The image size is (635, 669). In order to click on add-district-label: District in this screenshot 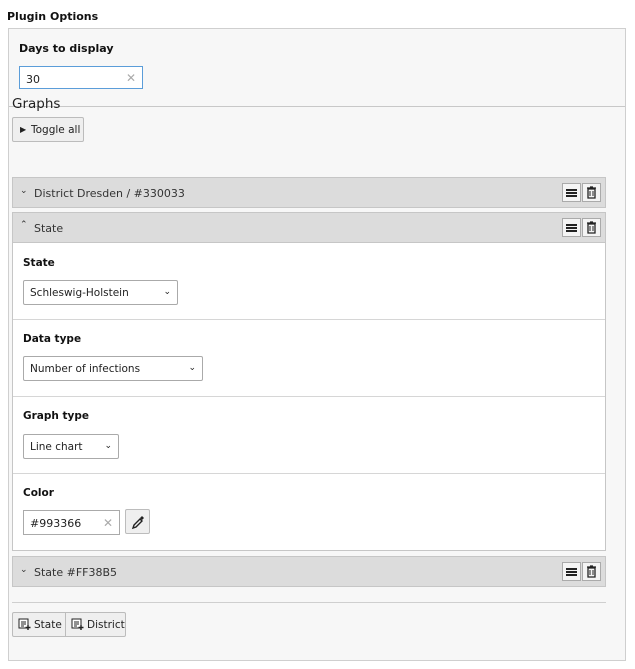, I will do `click(106, 625)`.